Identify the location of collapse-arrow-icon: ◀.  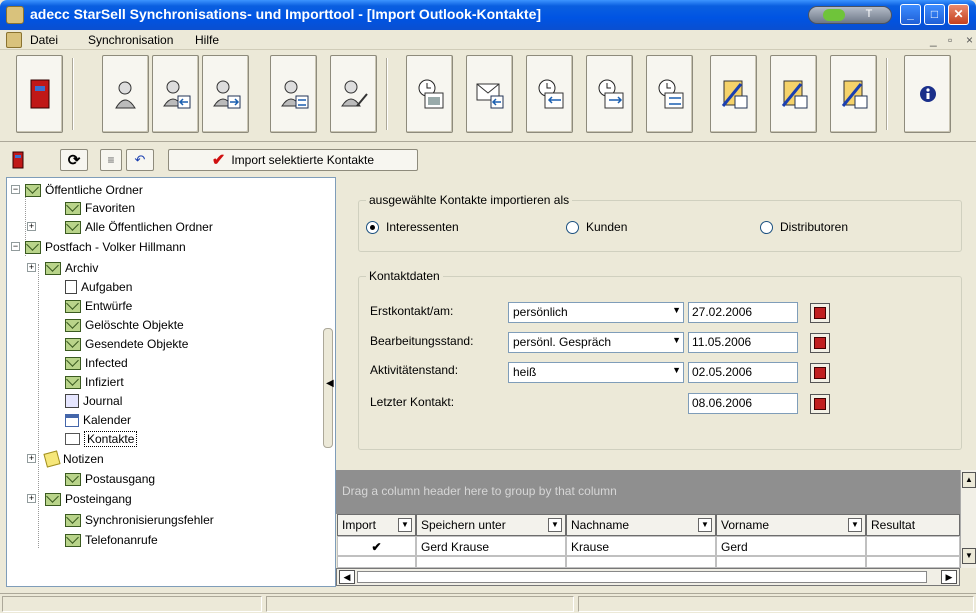
(330, 383).